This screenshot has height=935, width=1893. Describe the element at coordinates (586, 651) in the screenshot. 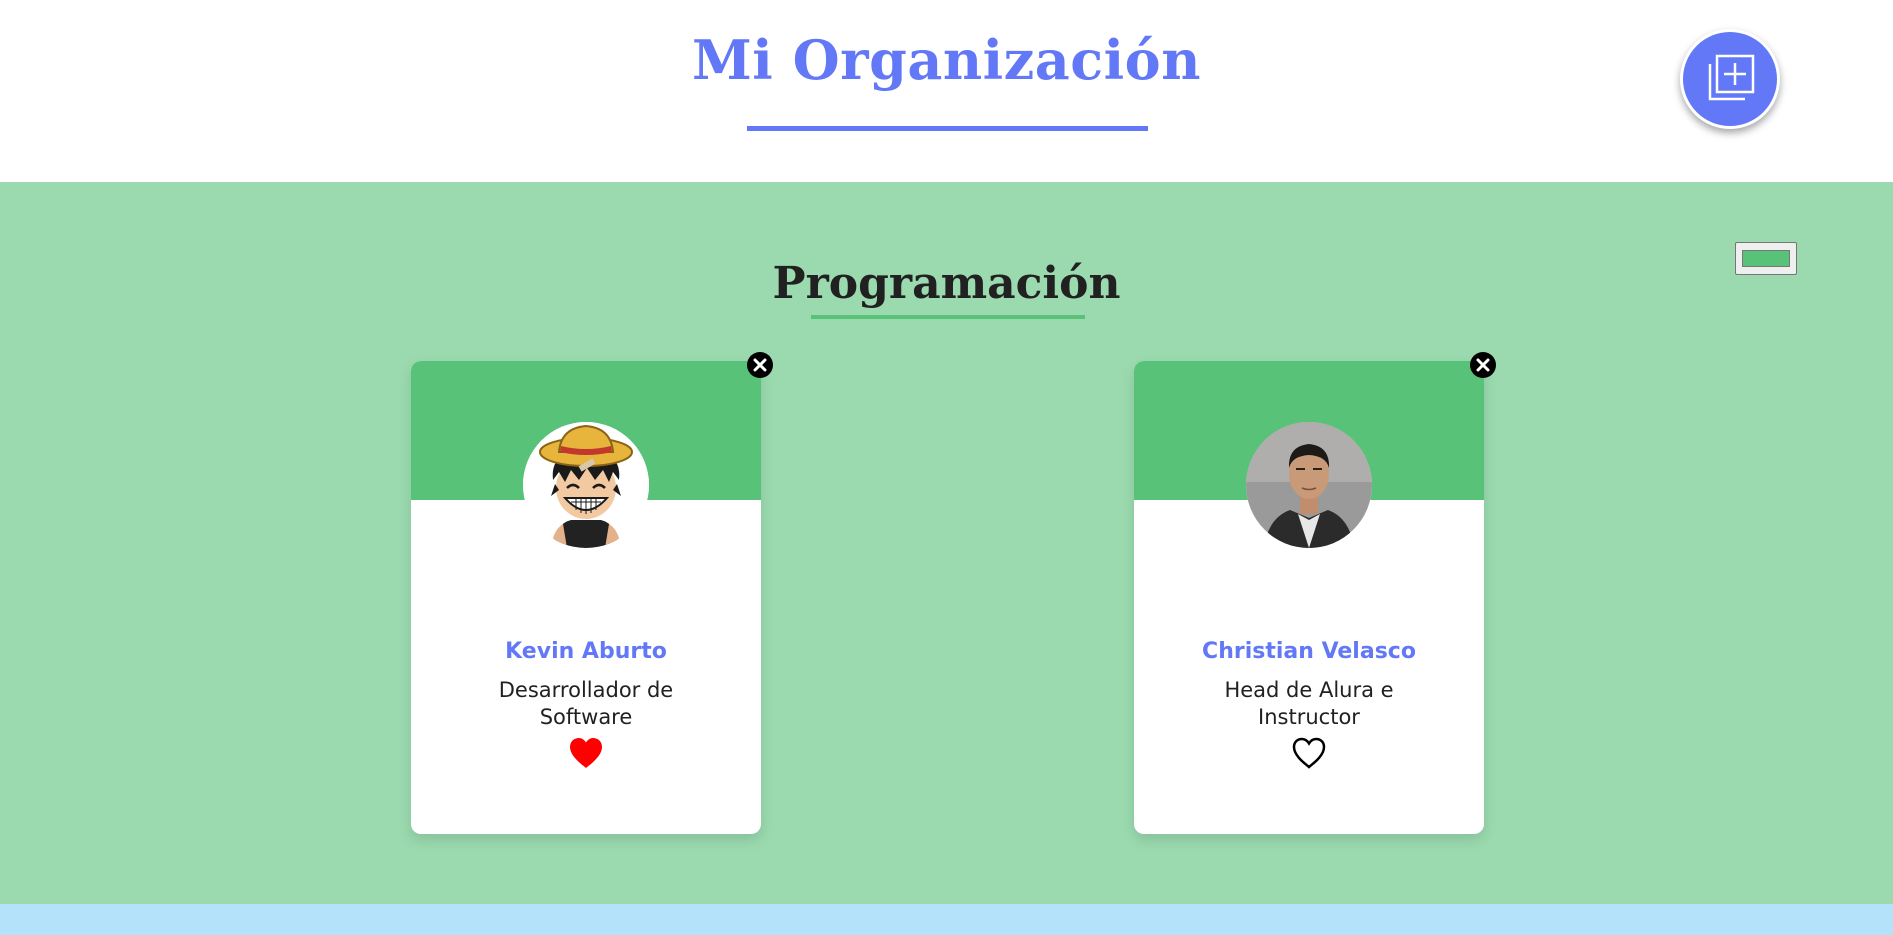

I see `collaborator-name: Kevin Aburto` at that location.